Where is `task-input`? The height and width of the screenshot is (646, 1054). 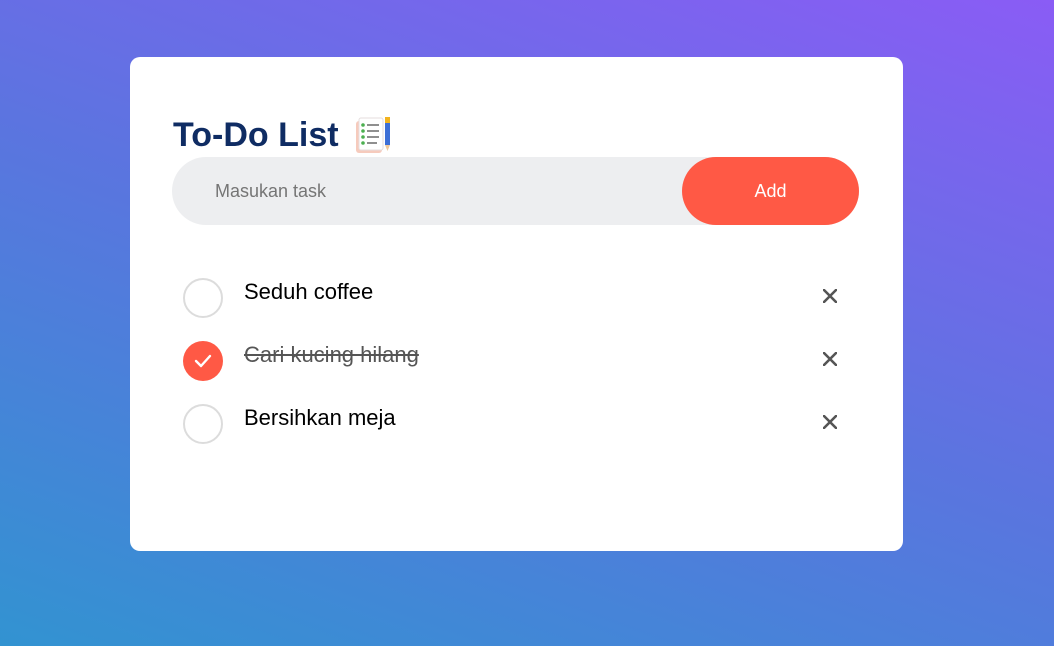 task-input is located at coordinates (422, 191).